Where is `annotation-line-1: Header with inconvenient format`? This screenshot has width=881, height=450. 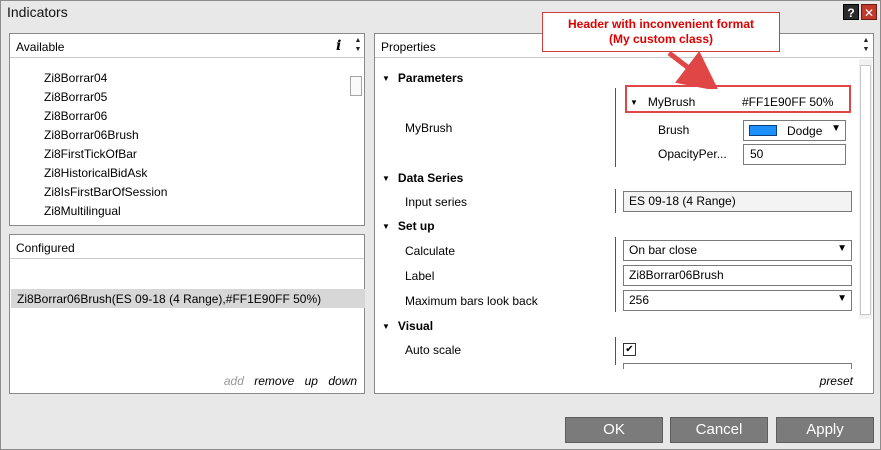
annotation-line-1: Header with inconvenient format is located at coordinates (661, 24).